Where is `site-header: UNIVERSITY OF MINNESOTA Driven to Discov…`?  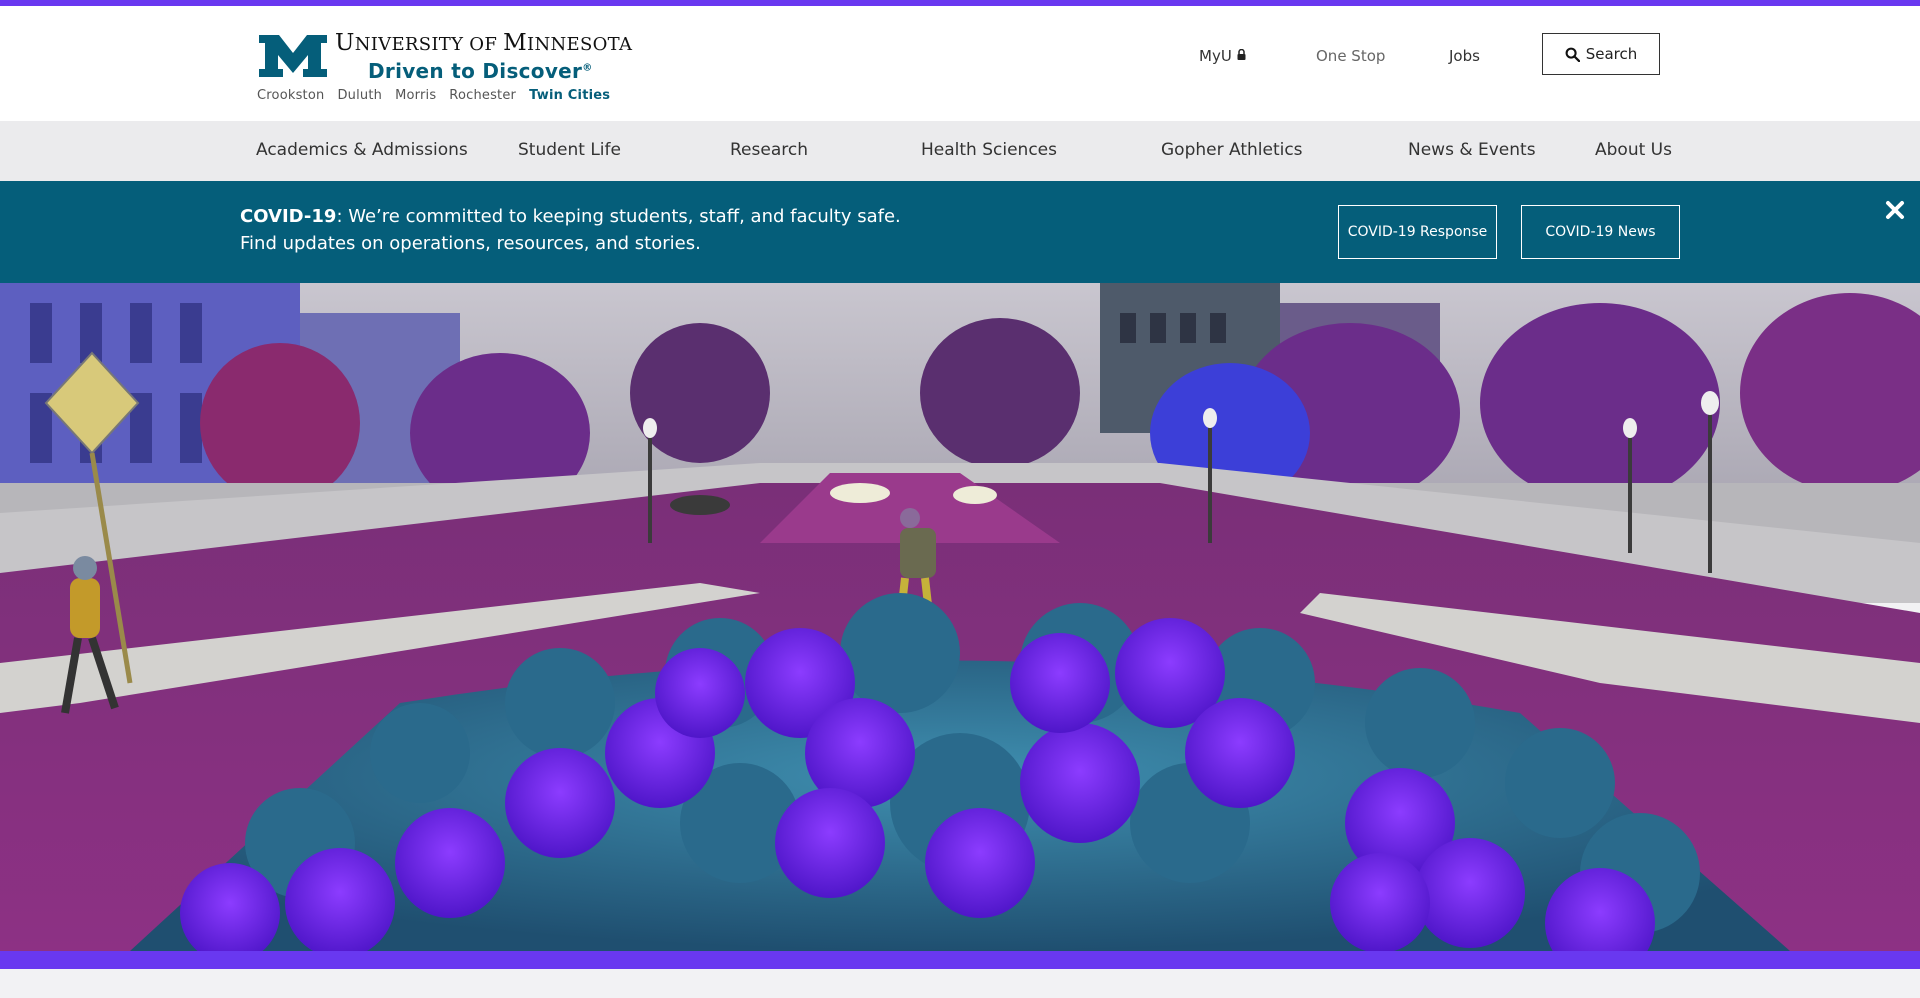 site-header: UNIVERSITY OF MINNESOTA Driven to Discov… is located at coordinates (960, 63).